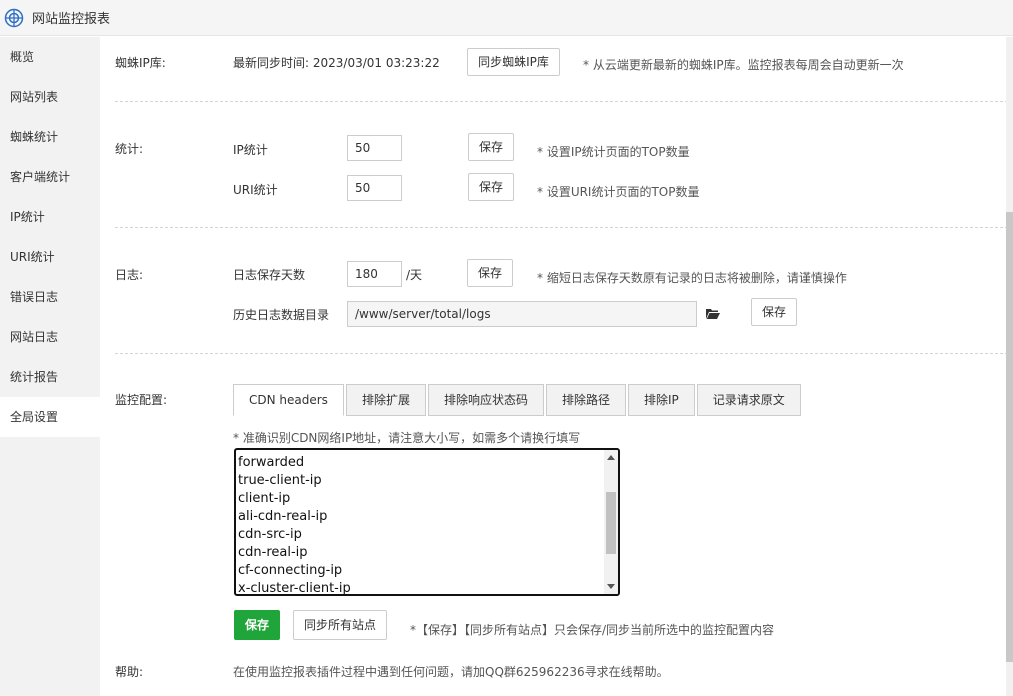 The height and width of the screenshot is (696, 1013). What do you see at coordinates (374, 188) in the screenshot?
I see `uri-top-input: 50` at bounding box center [374, 188].